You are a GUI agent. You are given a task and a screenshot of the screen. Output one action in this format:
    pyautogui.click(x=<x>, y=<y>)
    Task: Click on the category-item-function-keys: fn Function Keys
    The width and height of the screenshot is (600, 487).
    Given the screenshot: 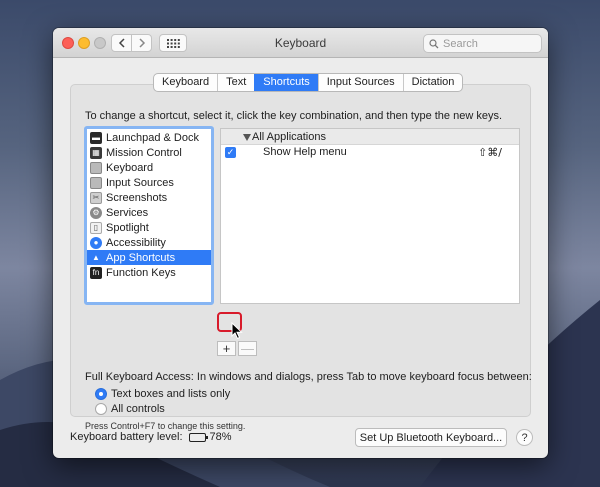 What is the action you would take?
    pyautogui.click(x=149, y=272)
    